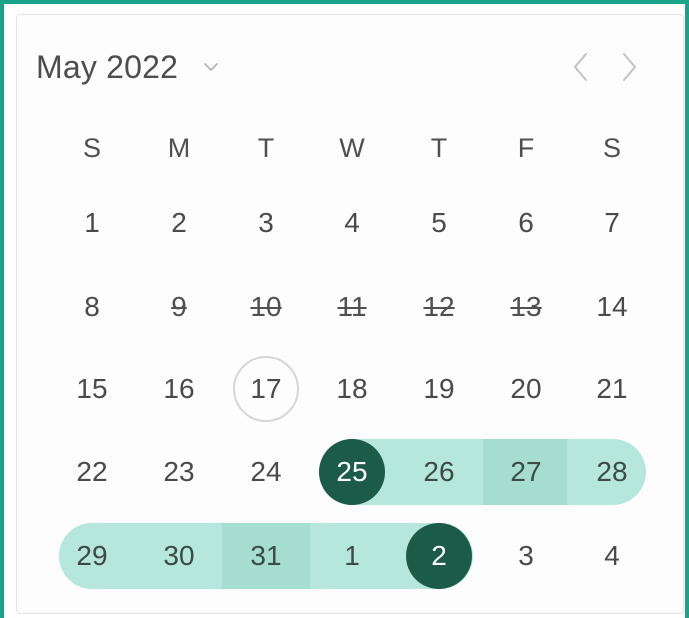  I want to click on day-cell-disabled: 10, so click(266, 306).